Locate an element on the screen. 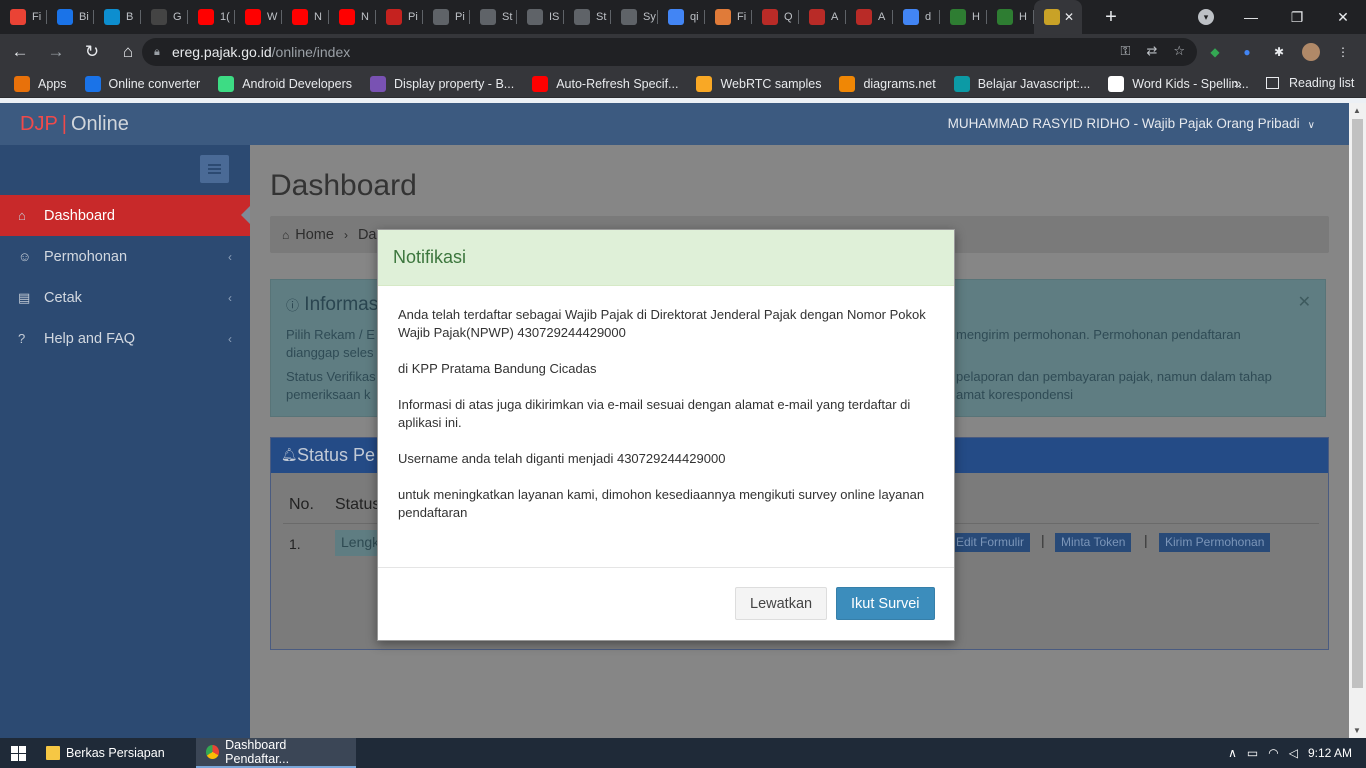  puzzle-icon: ✱ is located at coordinates (1279, 52).